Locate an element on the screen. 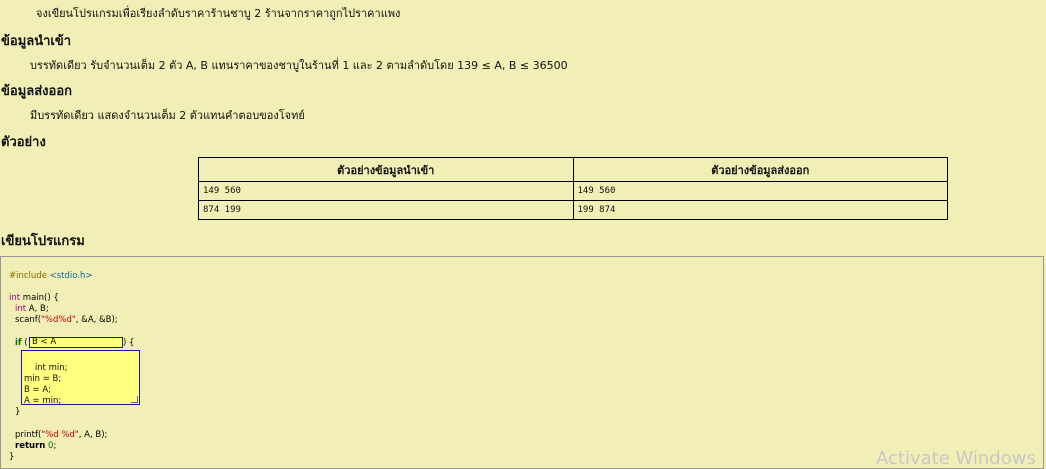 The width and height of the screenshot is (1046, 469). printf-call: printf( is located at coordinates (28, 435).